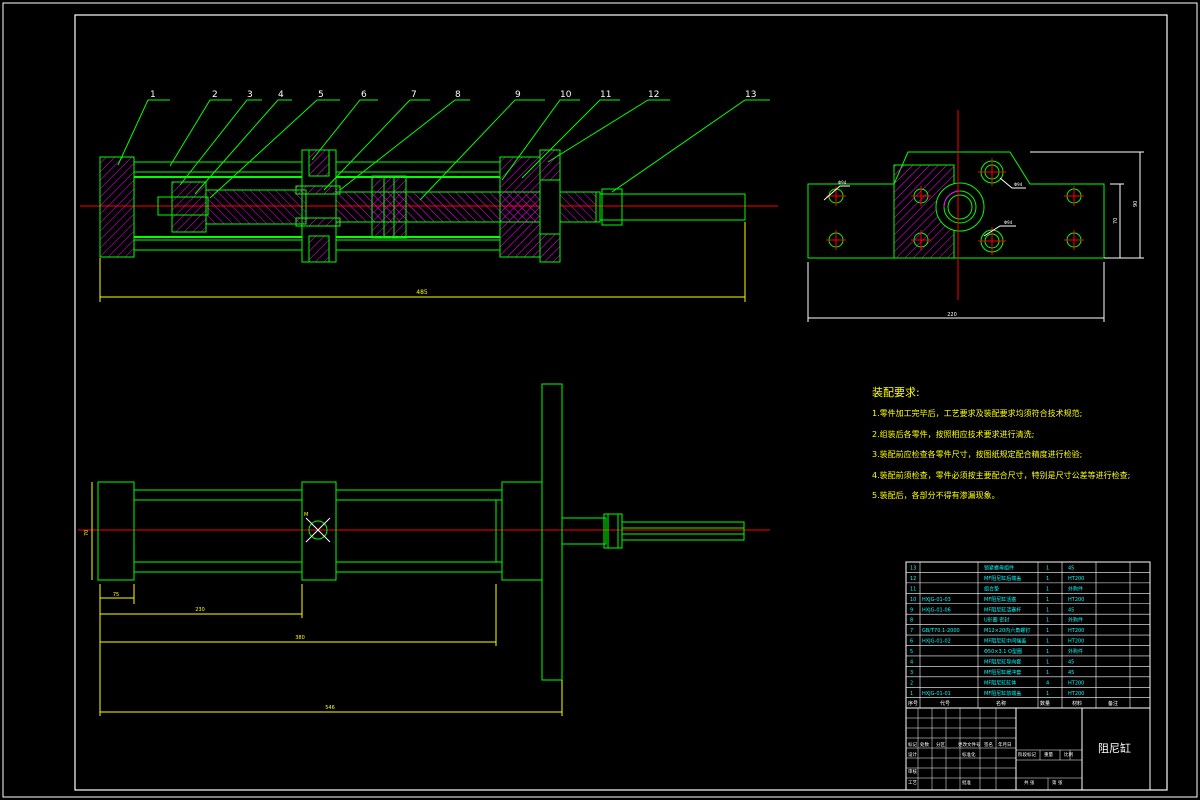  Describe the element at coordinates (941, 631) in the screenshot. I see `bom-cell-code: GB/T70.1-2000` at that location.